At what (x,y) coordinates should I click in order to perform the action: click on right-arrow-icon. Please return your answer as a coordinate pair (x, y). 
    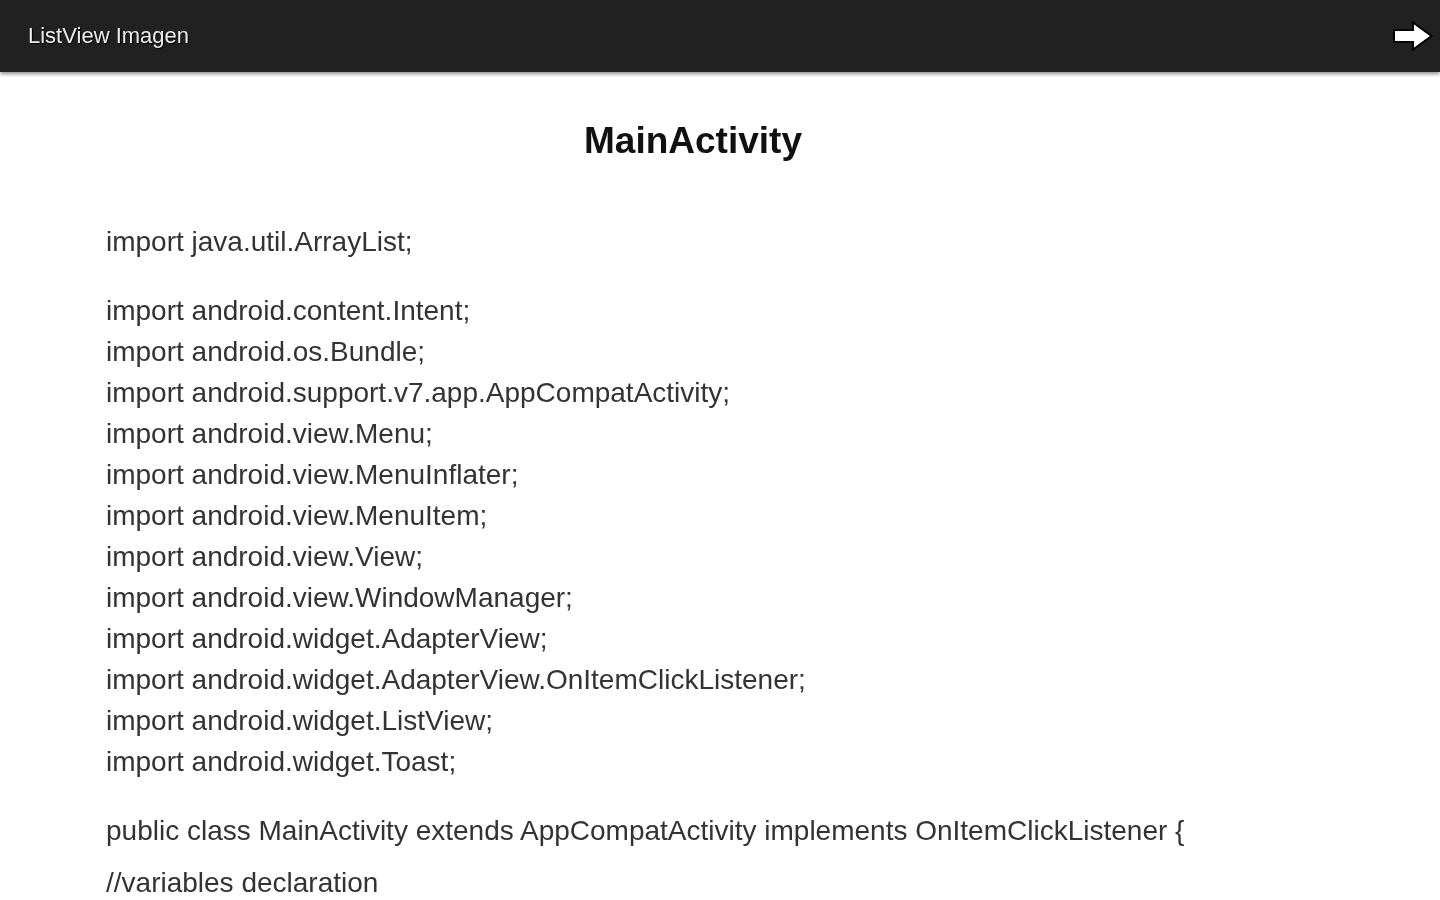
    Looking at the image, I should click on (1413, 36).